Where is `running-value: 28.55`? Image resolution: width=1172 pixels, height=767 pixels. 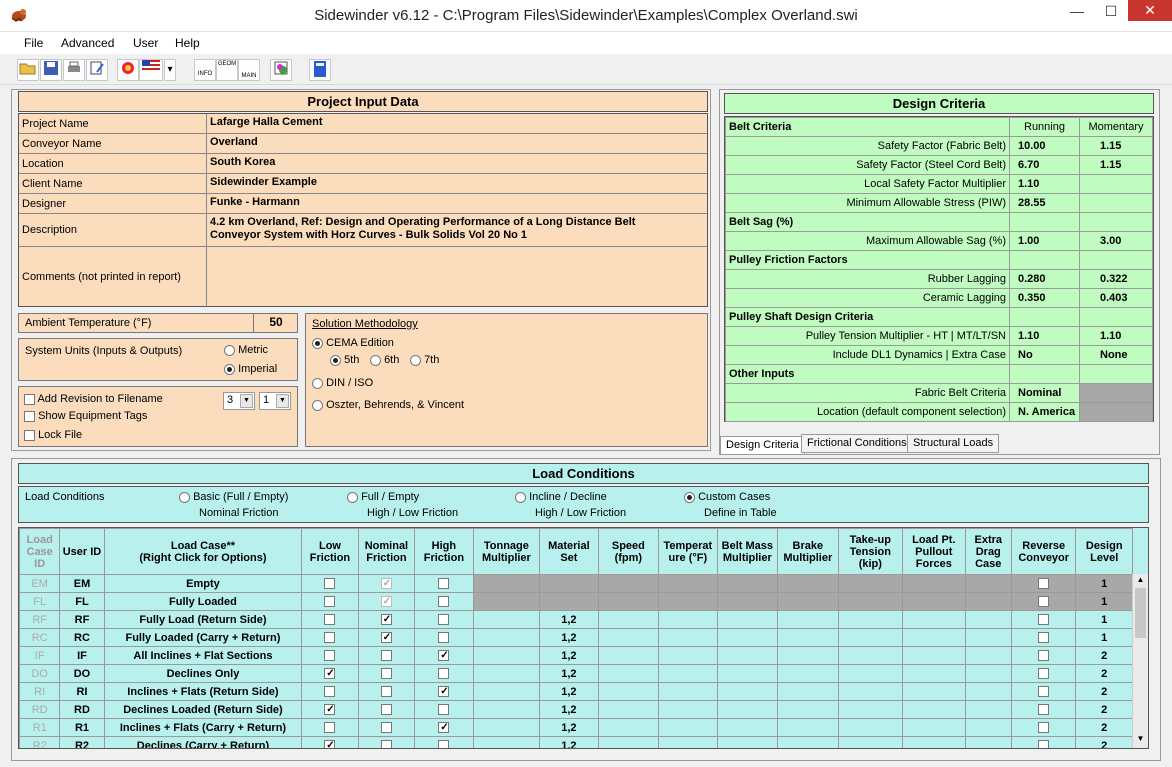
running-value: 28.55 is located at coordinates (1044, 203).